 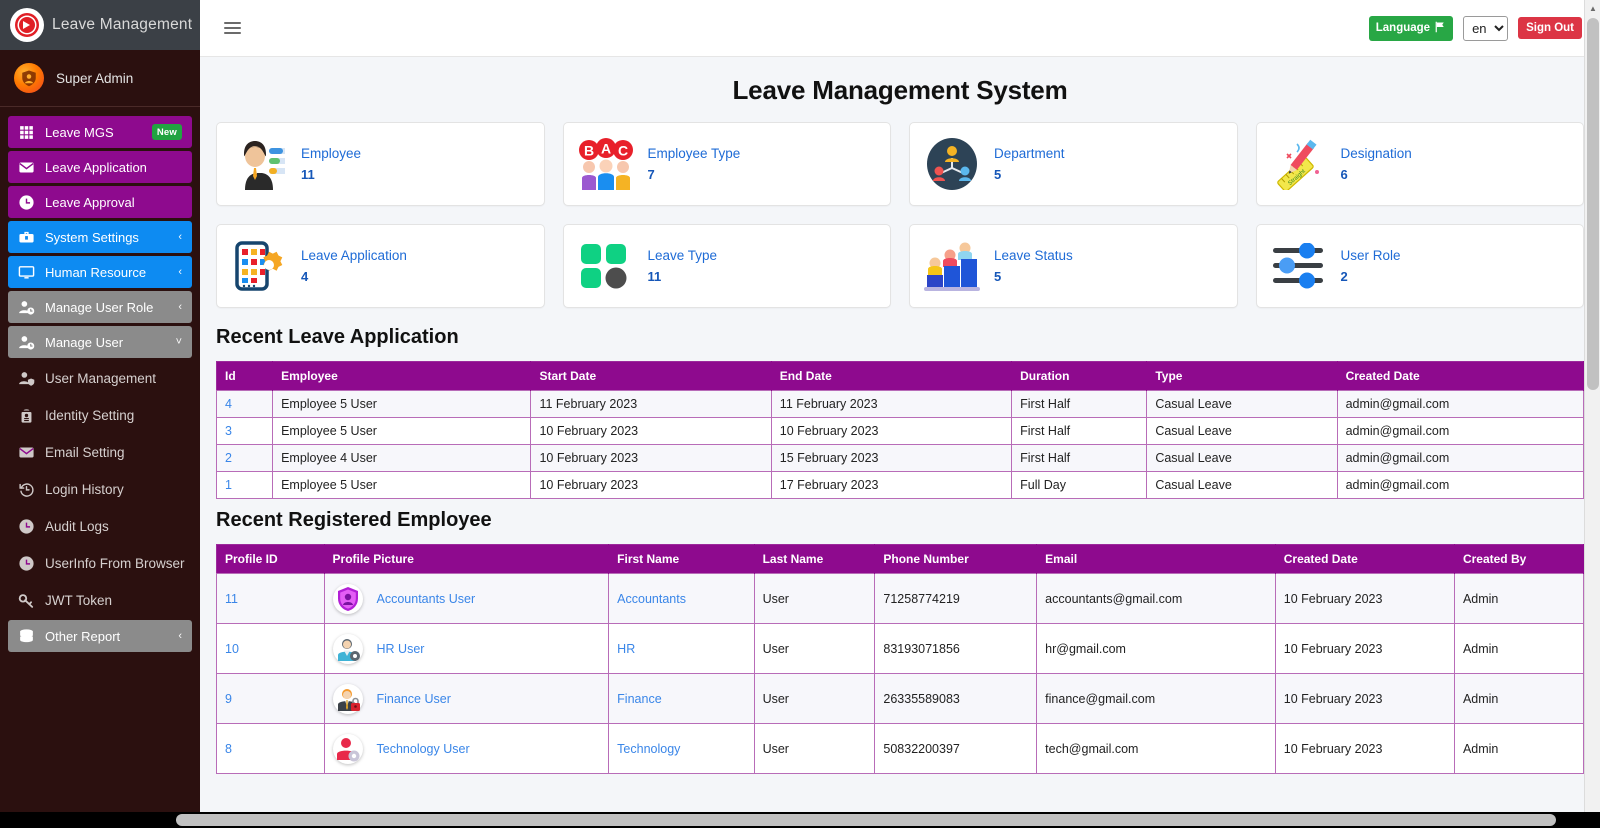 I want to click on language-button: Language, so click(x=1411, y=28).